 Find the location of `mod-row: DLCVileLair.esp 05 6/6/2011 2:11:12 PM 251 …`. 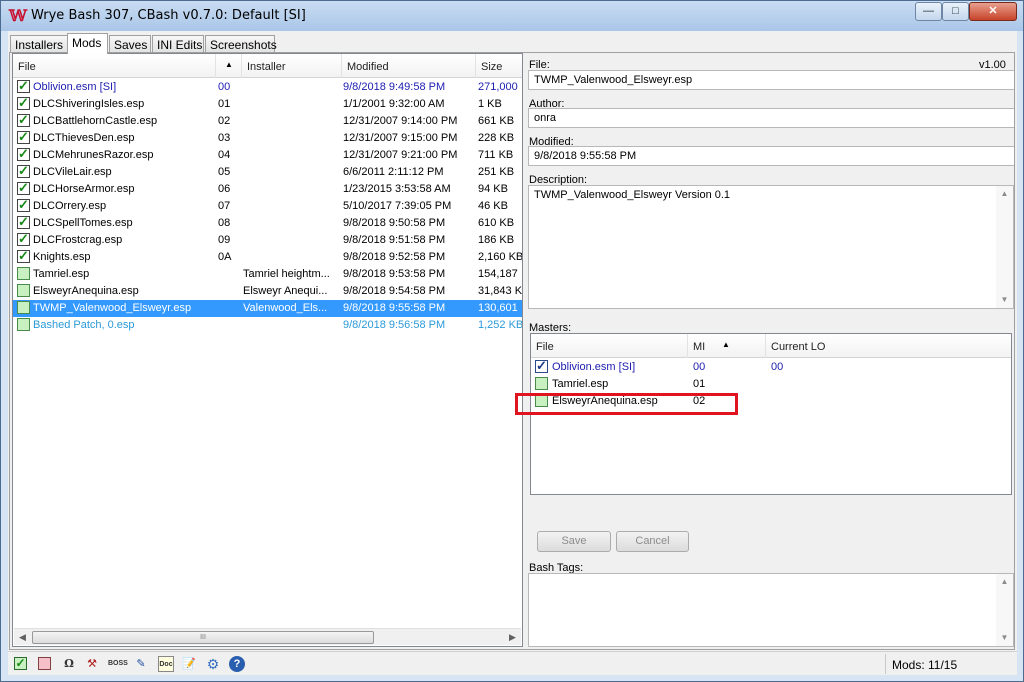

mod-row: DLCVileLair.esp 05 6/6/2011 2:11:12 PM 251 … is located at coordinates (267, 172).